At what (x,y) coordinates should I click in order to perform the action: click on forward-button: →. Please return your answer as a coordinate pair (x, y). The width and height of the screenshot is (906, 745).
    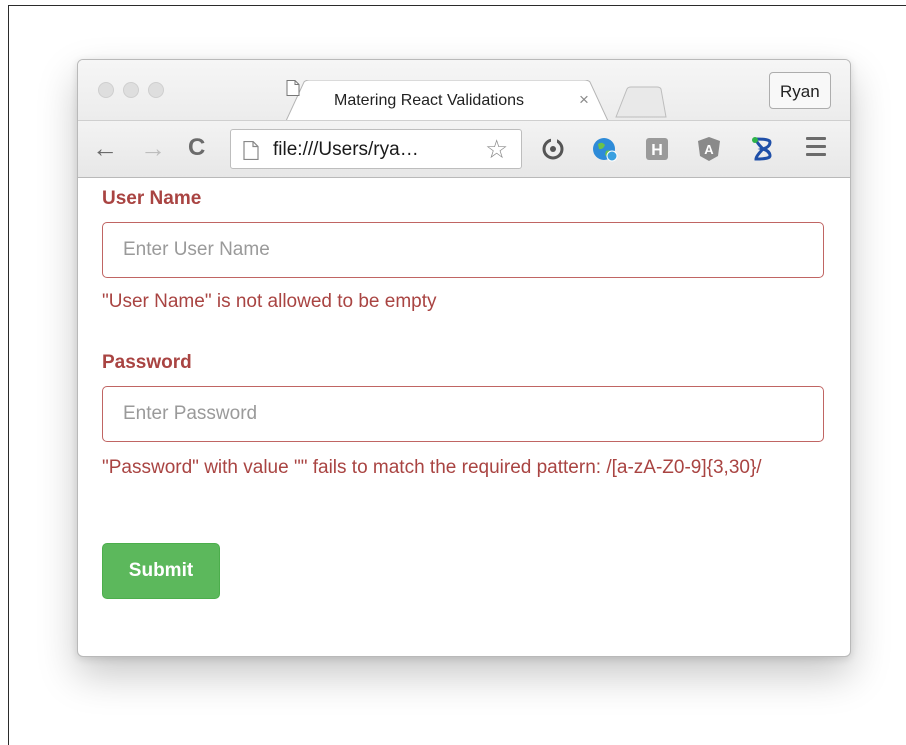
    Looking at the image, I should click on (153, 148).